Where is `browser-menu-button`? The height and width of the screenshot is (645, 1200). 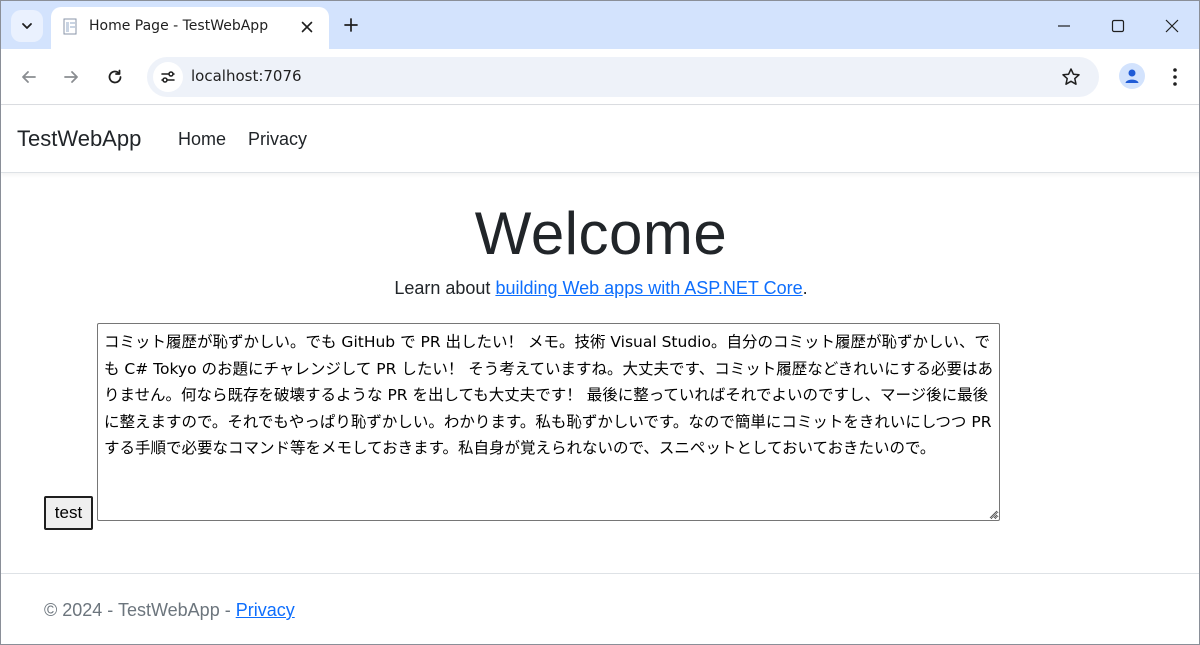 browser-menu-button is located at coordinates (1175, 77).